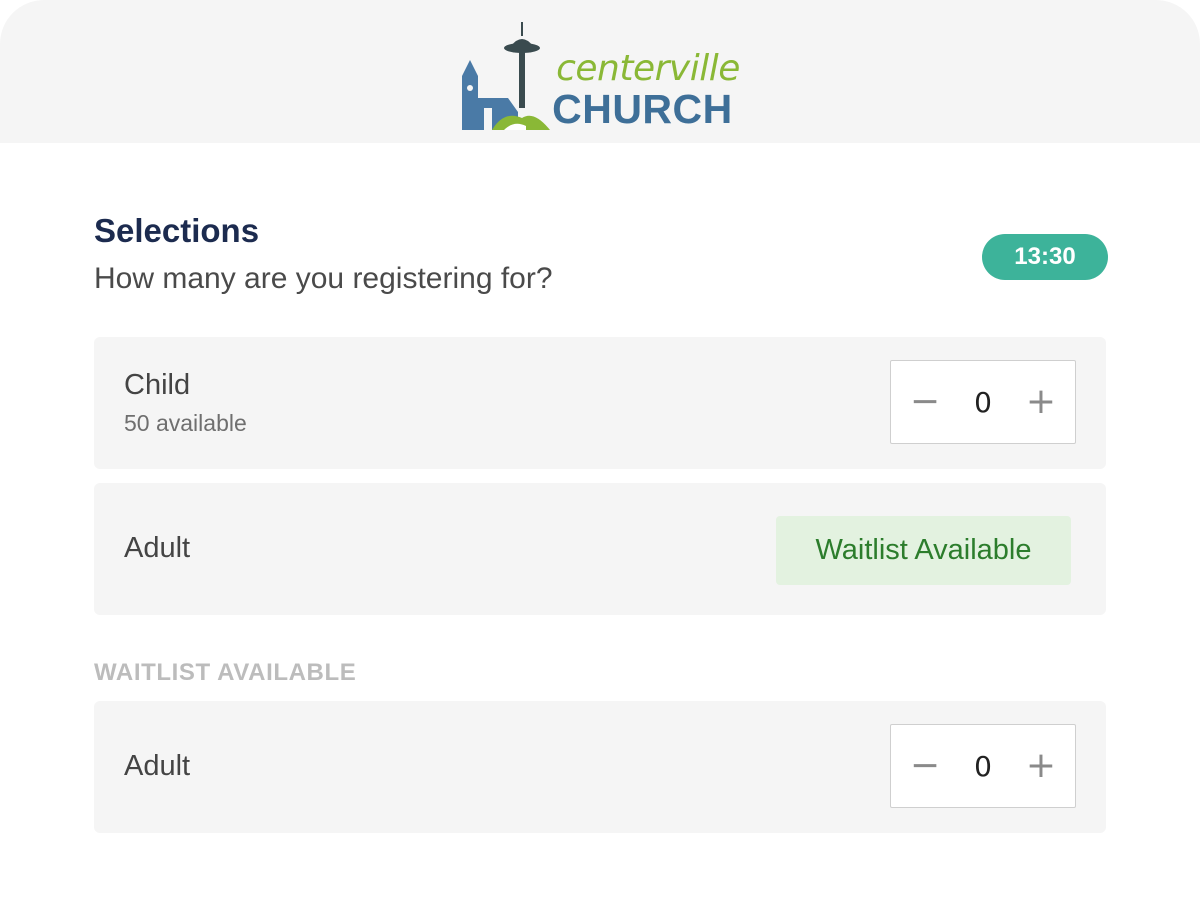  Describe the element at coordinates (600, 549) in the screenshot. I see `ticket-row-adult: Adult Waitlist Available` at that location.